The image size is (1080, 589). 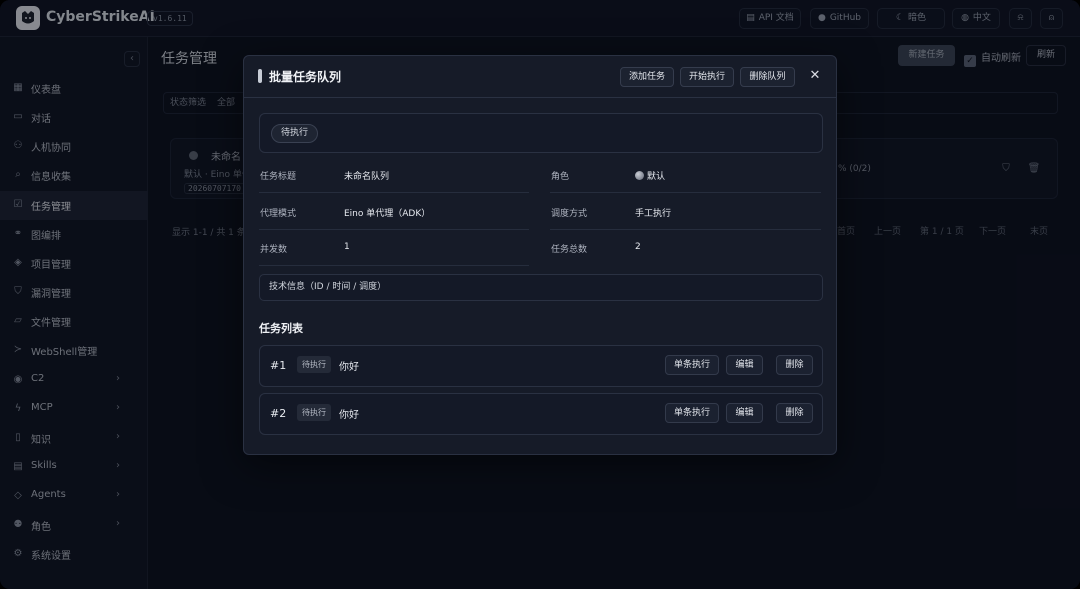 What do you see at coordinates (394, 248) in the screenshot?
I see `field-concurrency: 并发数 1` at bounding box center [394, 248].